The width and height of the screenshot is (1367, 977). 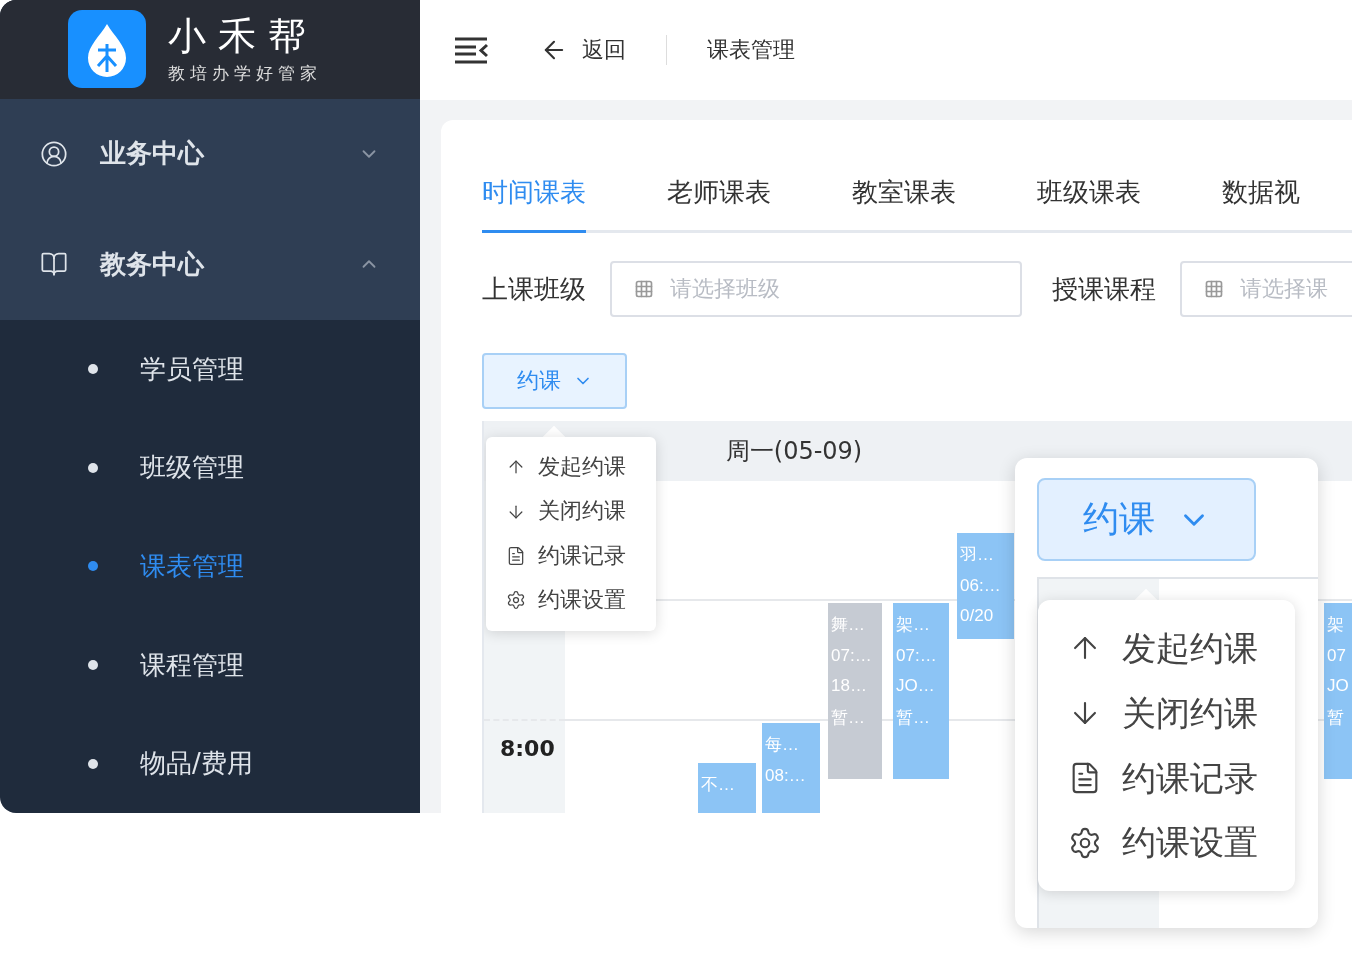 I want to click on filter-label: 上课班级, so click(x=534, y=289).